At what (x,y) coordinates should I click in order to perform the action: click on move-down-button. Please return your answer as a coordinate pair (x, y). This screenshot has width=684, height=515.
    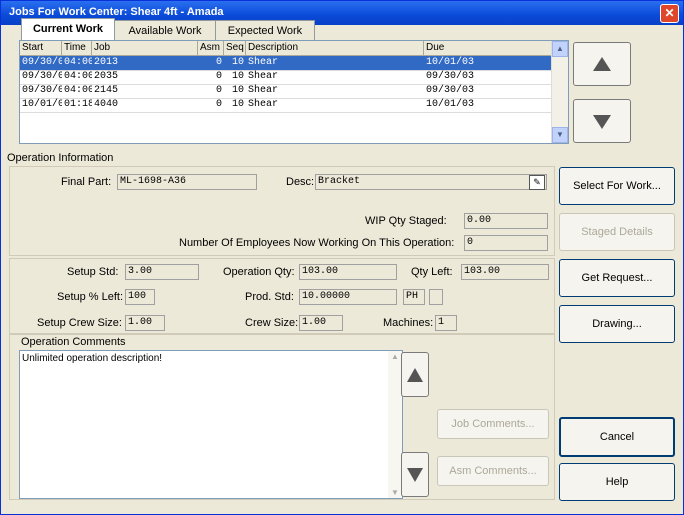
    Looking at the image, I should click on (602, 121).